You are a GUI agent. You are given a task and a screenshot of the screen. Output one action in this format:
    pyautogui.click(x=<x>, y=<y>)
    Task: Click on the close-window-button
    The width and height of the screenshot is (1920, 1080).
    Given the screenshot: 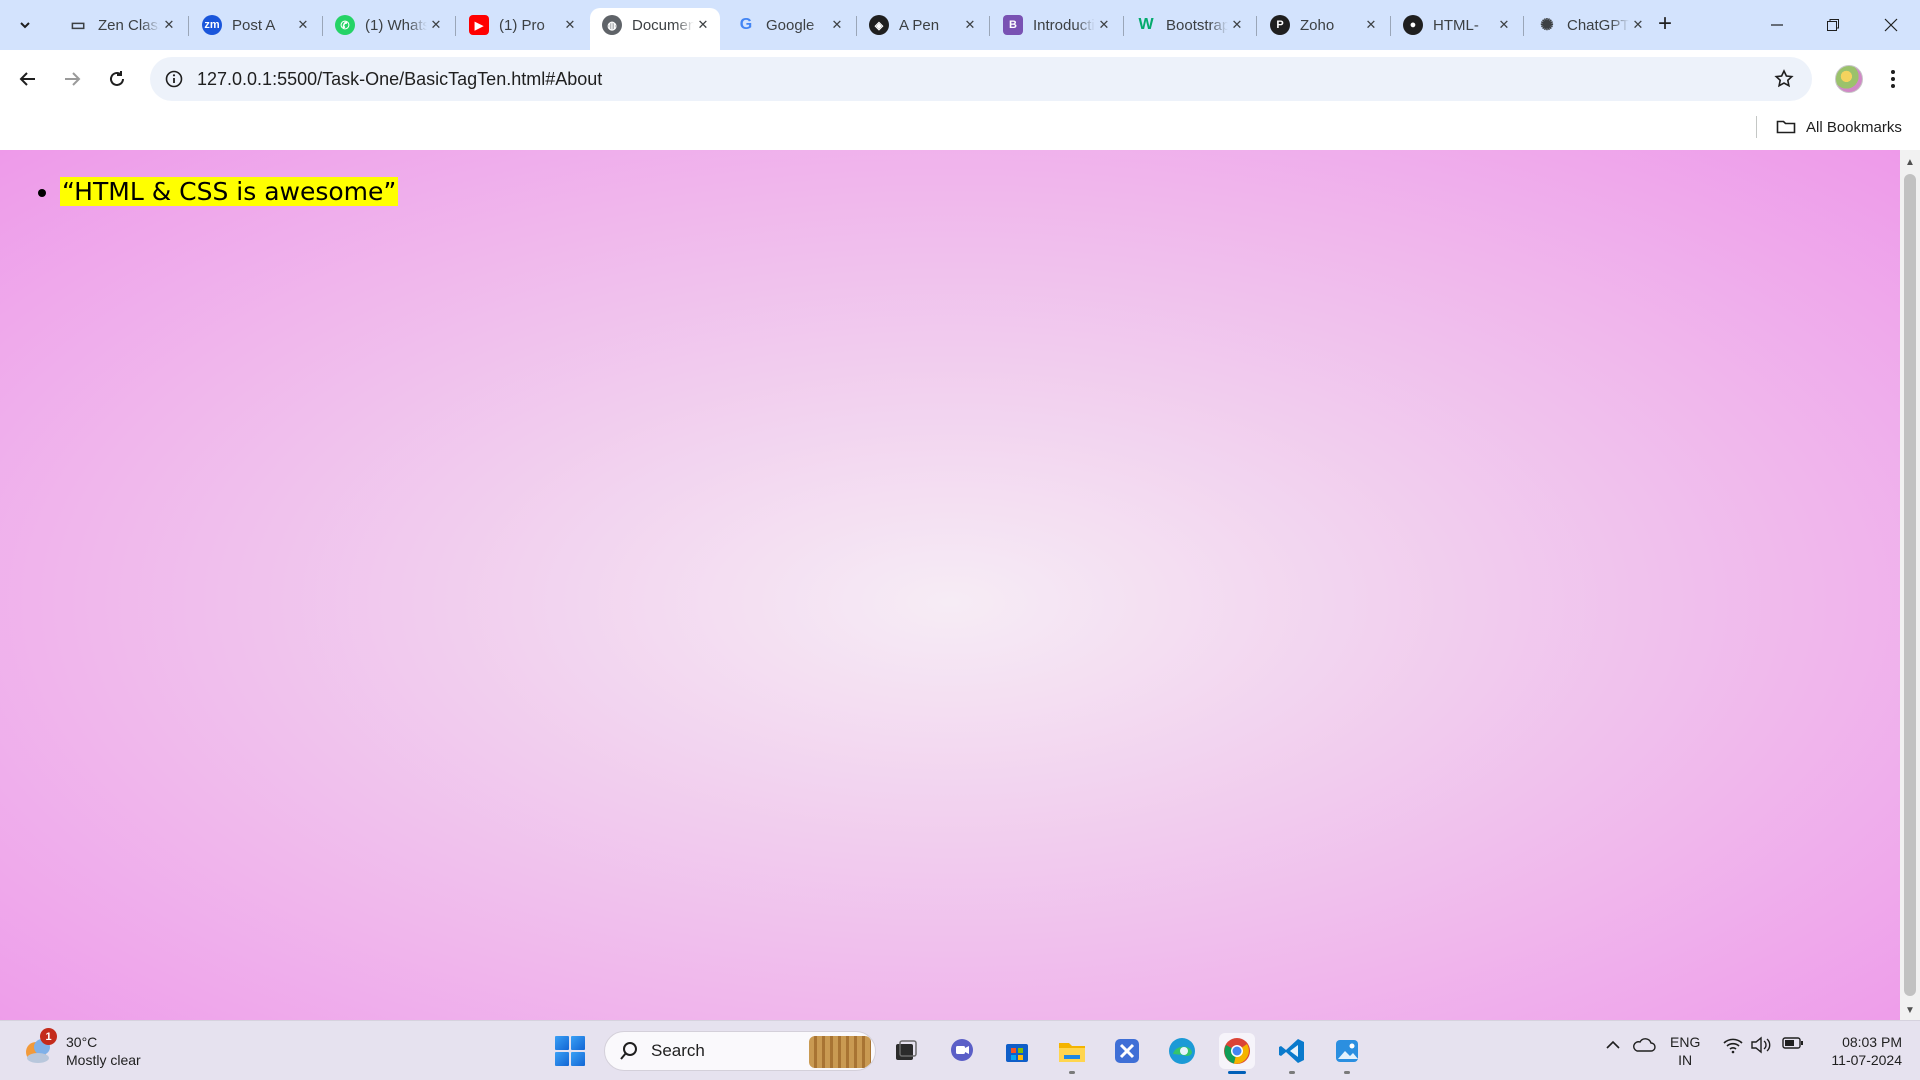 What is the action you would take?
    pyautogui.click(x=1891, y=25)
    